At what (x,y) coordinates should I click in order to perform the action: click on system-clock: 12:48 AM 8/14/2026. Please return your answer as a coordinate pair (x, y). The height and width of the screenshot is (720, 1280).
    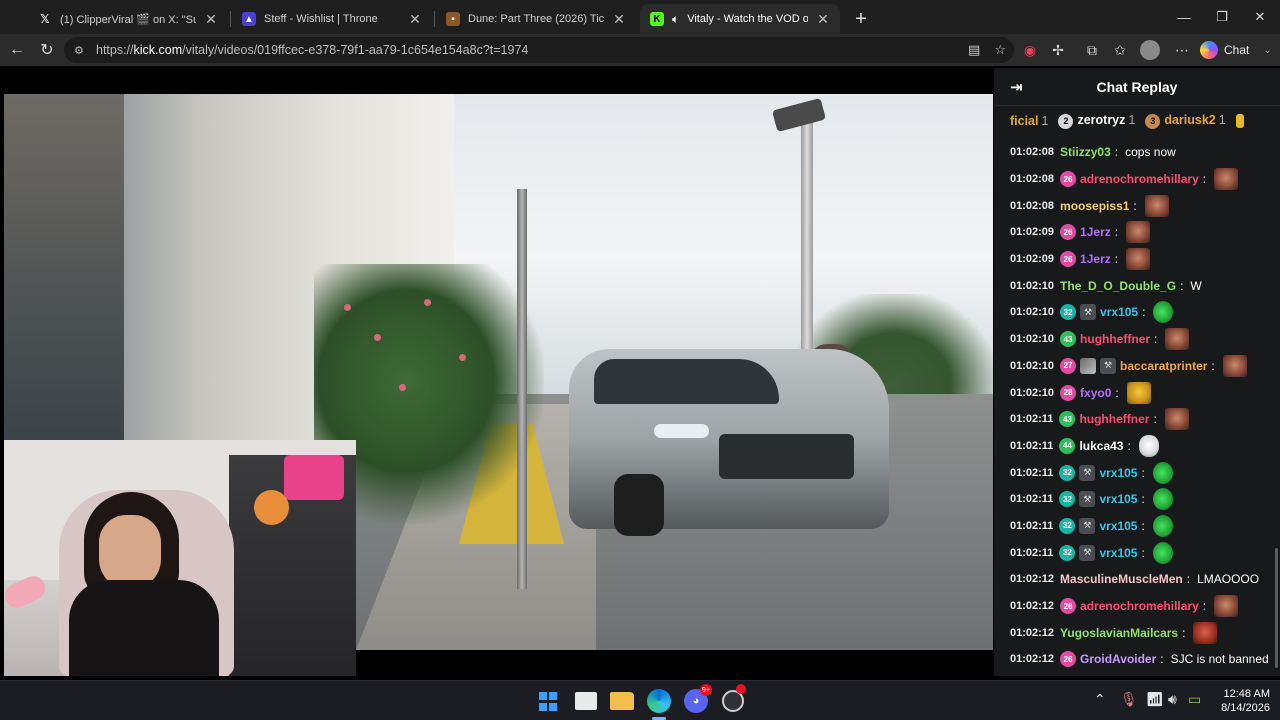
    Looking at the image, I should click on (1242, 701).